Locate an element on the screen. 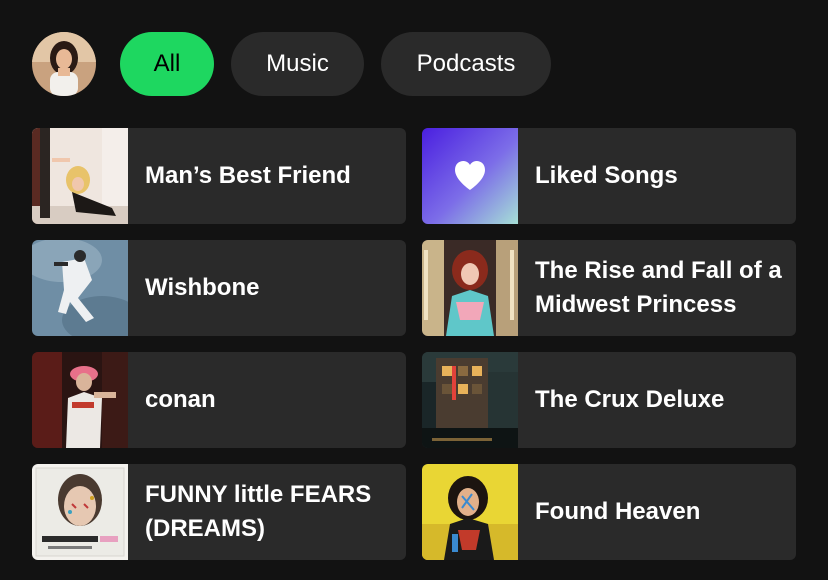 This screenshot has width=828, height=580. shortcut-tile-funny-little-fears: FUNNY little FEARS (DREAMS) is located at coordinates (219, 512).